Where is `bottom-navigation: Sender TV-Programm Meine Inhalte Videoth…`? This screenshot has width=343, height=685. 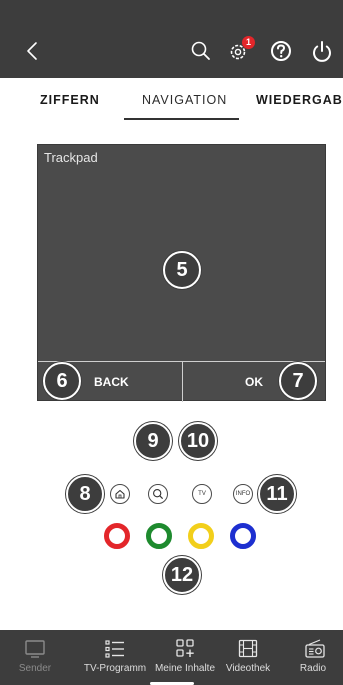
bottom-navigation: Sender TV-Programm Meine Inhalte Videoth… is located at coordinates (171, 657).